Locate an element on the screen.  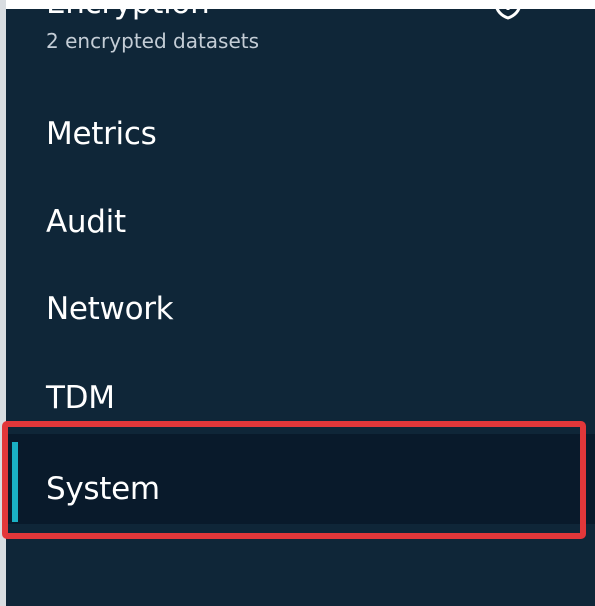
sidebar-item-metrics: Metrics is located at coordinates (300, 134).